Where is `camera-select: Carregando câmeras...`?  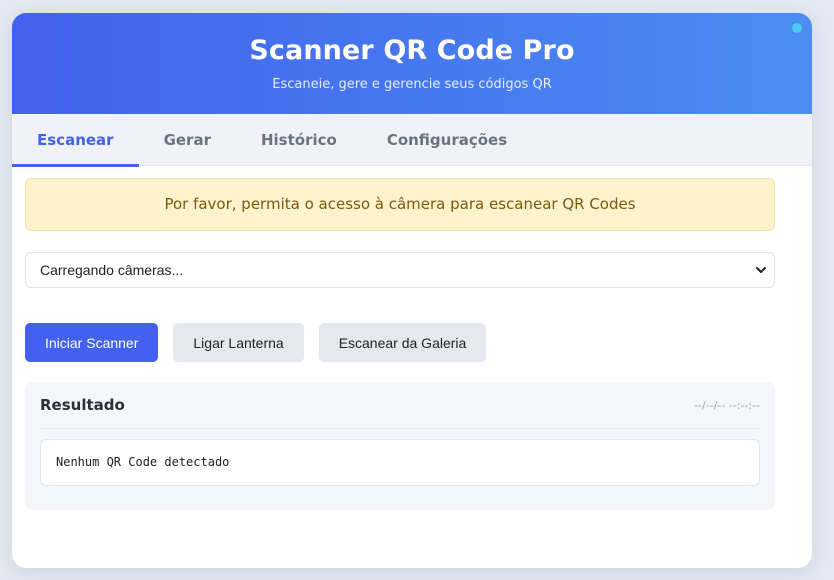
camera-select: Carregando câmeras... is located at coordinates (400, 270).